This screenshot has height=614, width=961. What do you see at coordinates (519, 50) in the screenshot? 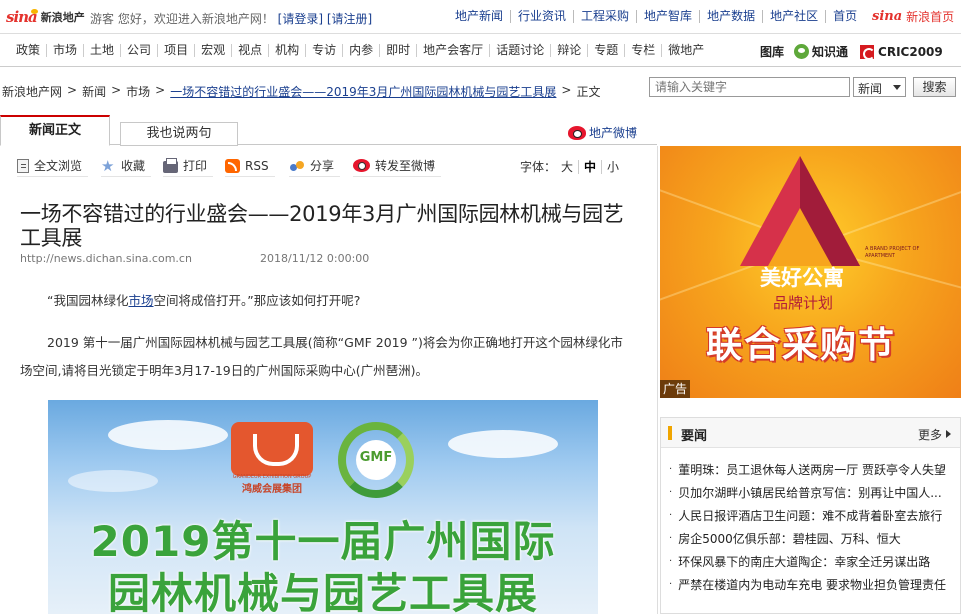
I see `channel-topic-discussion: 话题讨论` at bounding box center [519, 50].